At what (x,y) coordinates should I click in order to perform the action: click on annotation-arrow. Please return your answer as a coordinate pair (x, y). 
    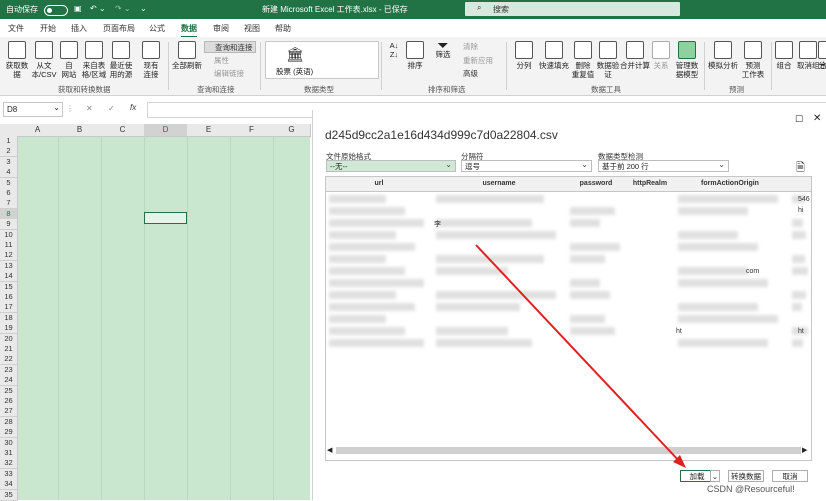
    Looking at the image, I should click on (580, 356).